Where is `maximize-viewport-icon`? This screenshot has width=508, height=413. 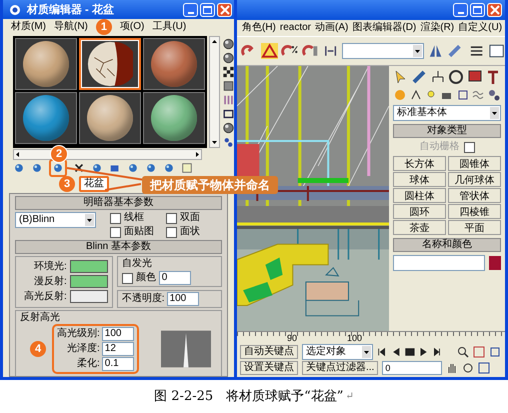
maximize-viewport-icon is located at coordinates (484, 368).